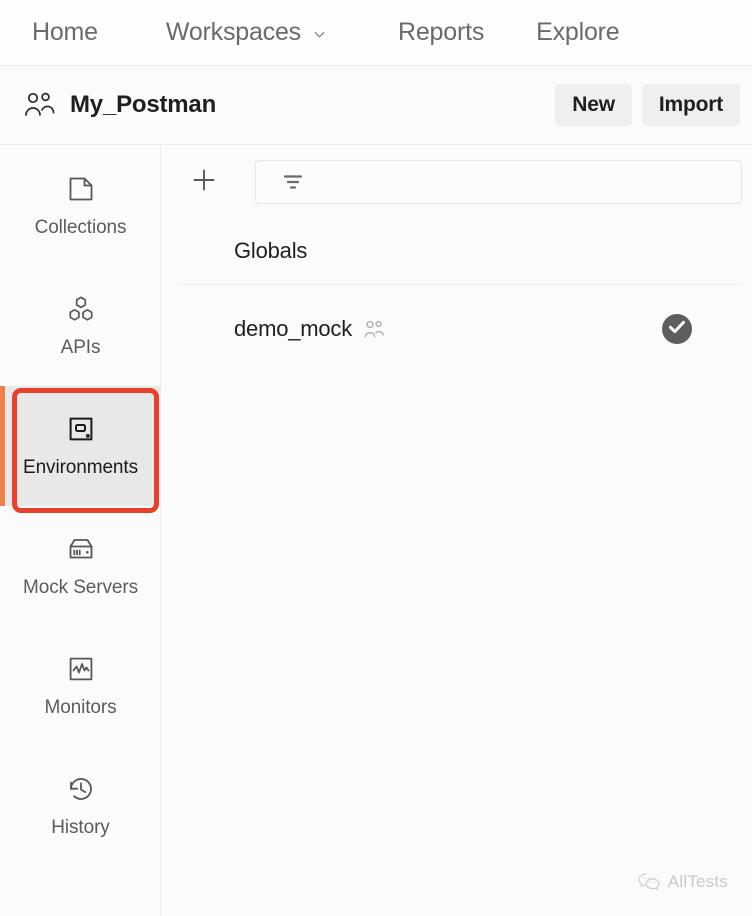 The height and width of the screenshot is (916, 752). What do you see at coordinates (80, 566) in the screenshot?
I see `sidebar-item-mock-servers: Mock Servers` at bounding box center [80, 566].